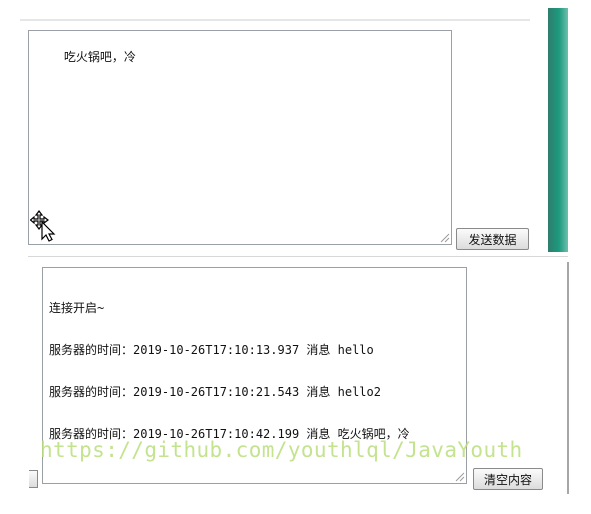  What do you see at coordinates (33, 479) in the screenshot?
I see `partial-button` at bounding box center [33, 479].